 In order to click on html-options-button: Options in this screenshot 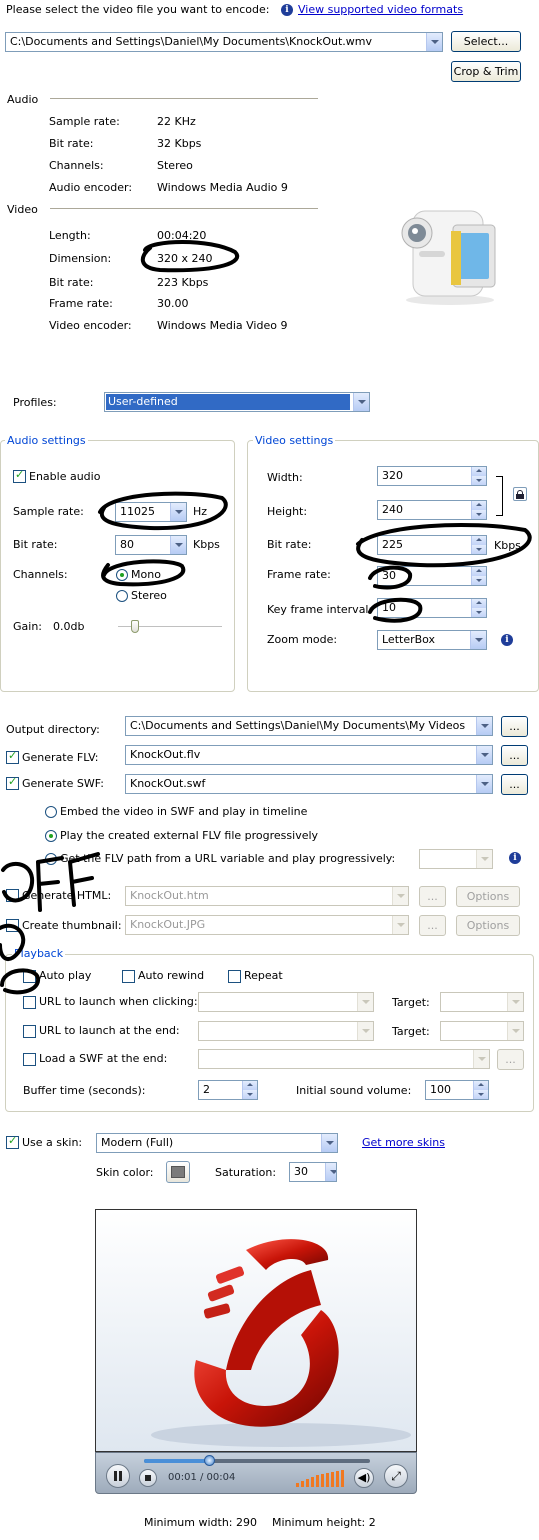, I will do `click(488, 896)`.